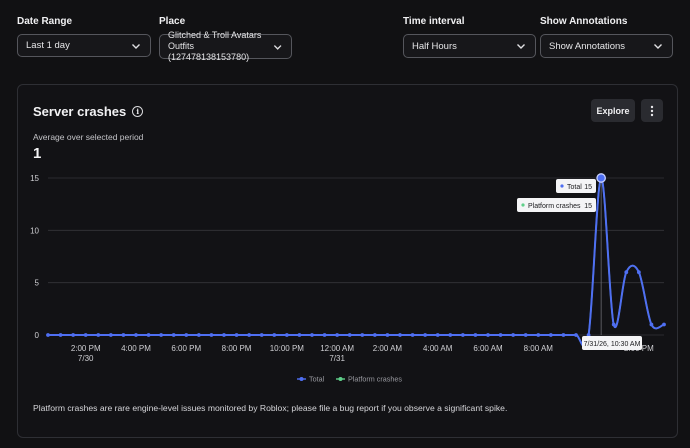  I want to click on time-interval-select: Half Hours, so click(469, 46).